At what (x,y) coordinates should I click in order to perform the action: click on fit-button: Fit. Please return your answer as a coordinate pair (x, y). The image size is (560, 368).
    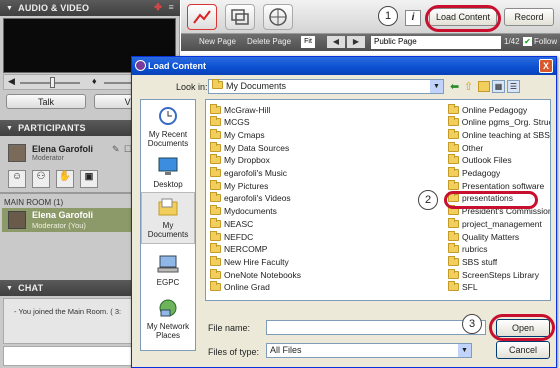
    Looking at the image, I should click on (308, 42).